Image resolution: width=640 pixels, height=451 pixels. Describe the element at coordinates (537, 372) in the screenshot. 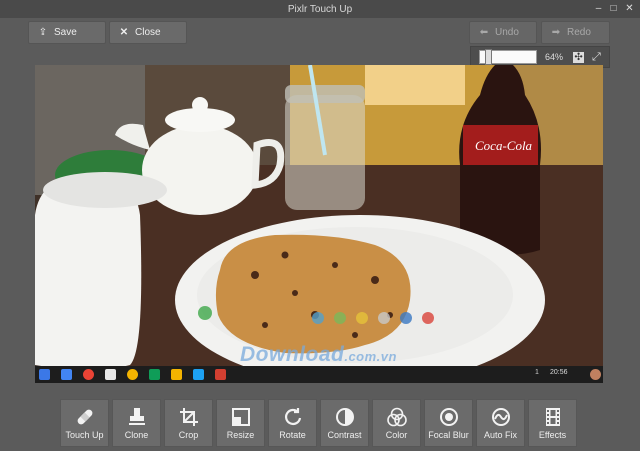

I see `shelf-badge: 1` at that location.